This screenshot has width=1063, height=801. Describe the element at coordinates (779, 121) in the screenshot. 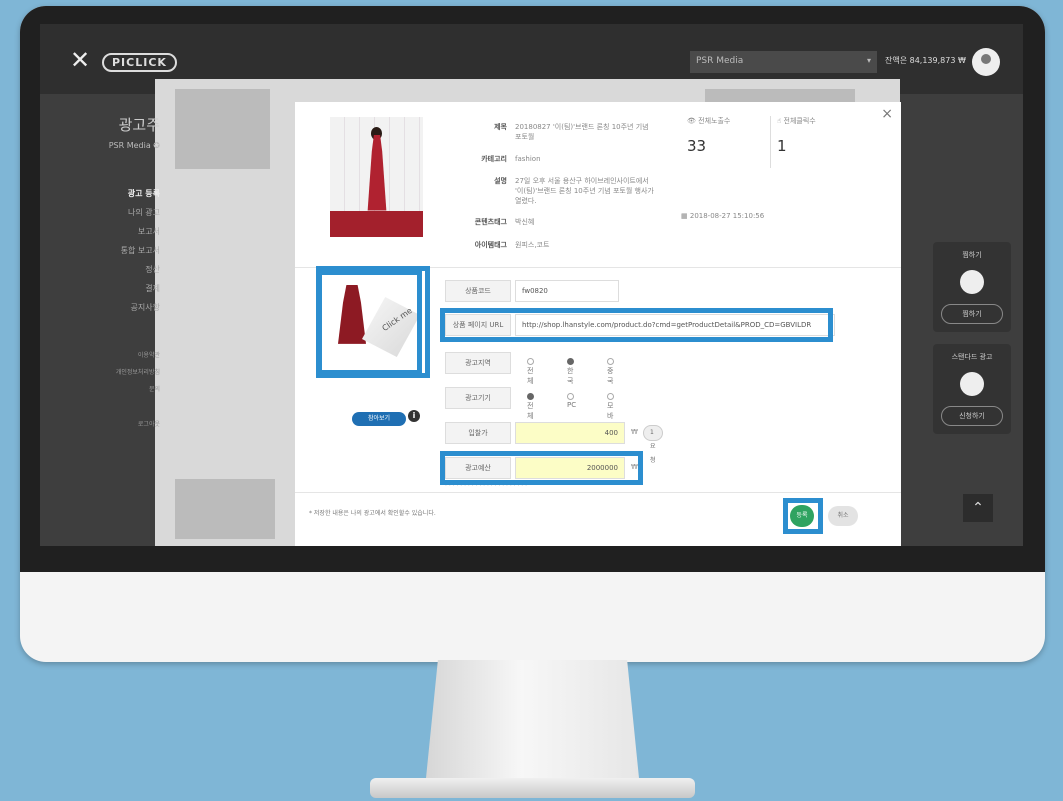

I see `pointer-hand-icon: ☝` at that location.